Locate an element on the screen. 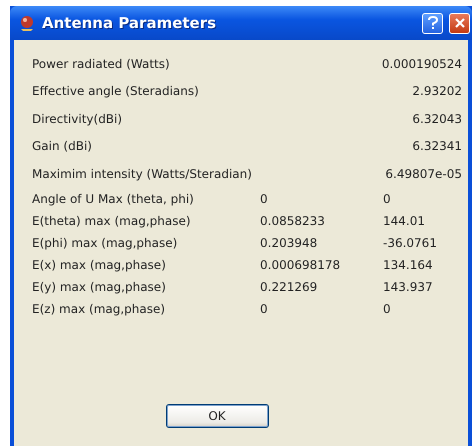  parameter-value: 0.000190524 is located at coordinates (422, 63).